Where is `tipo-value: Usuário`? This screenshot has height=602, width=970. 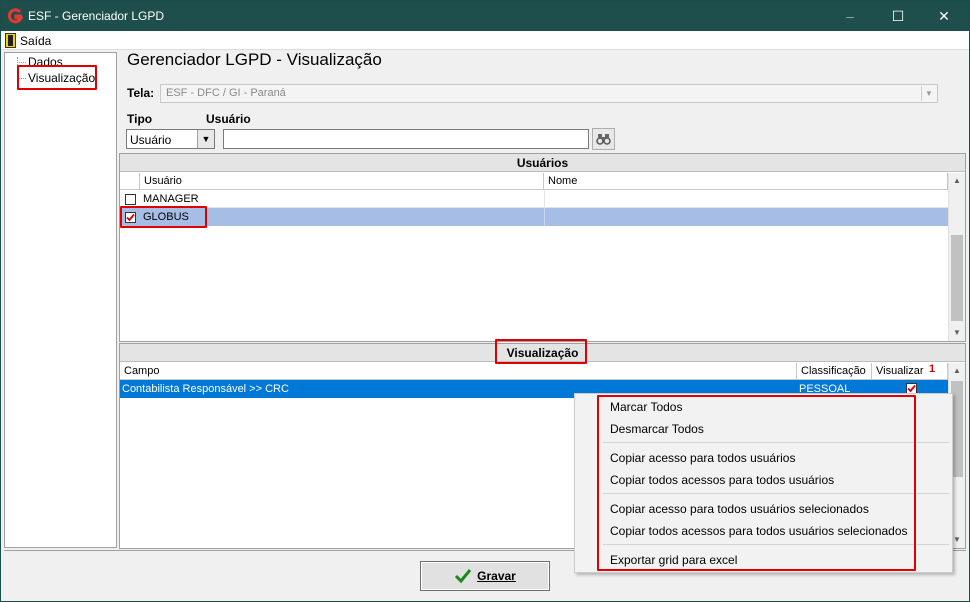
tipo-value: Usuário is located at coordinates (151, 140).